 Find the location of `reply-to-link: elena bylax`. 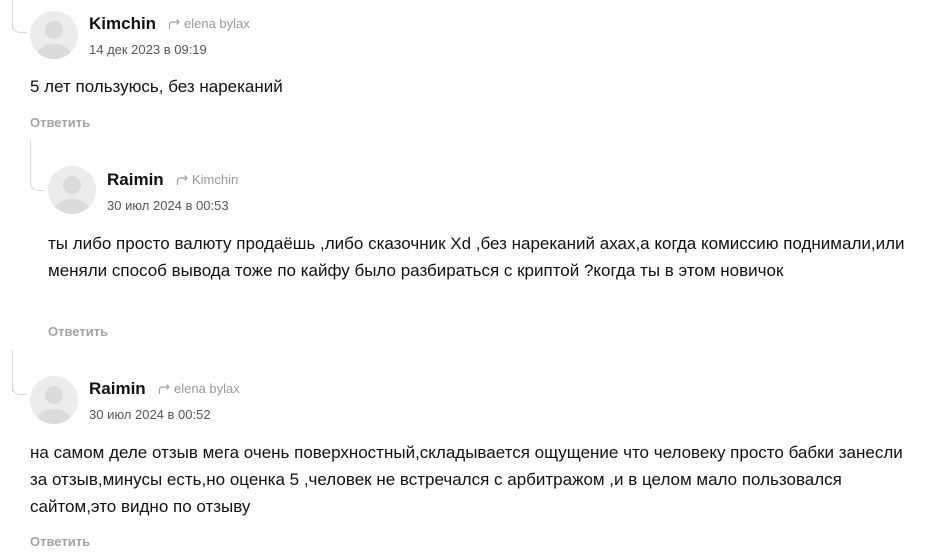

reply-to-link: elena bylax is located at coordinates (199, 388).